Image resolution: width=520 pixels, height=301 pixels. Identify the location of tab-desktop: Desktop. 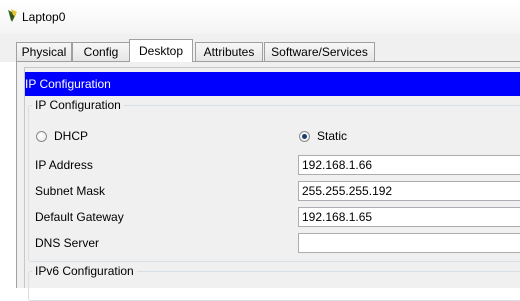
(161, 50).